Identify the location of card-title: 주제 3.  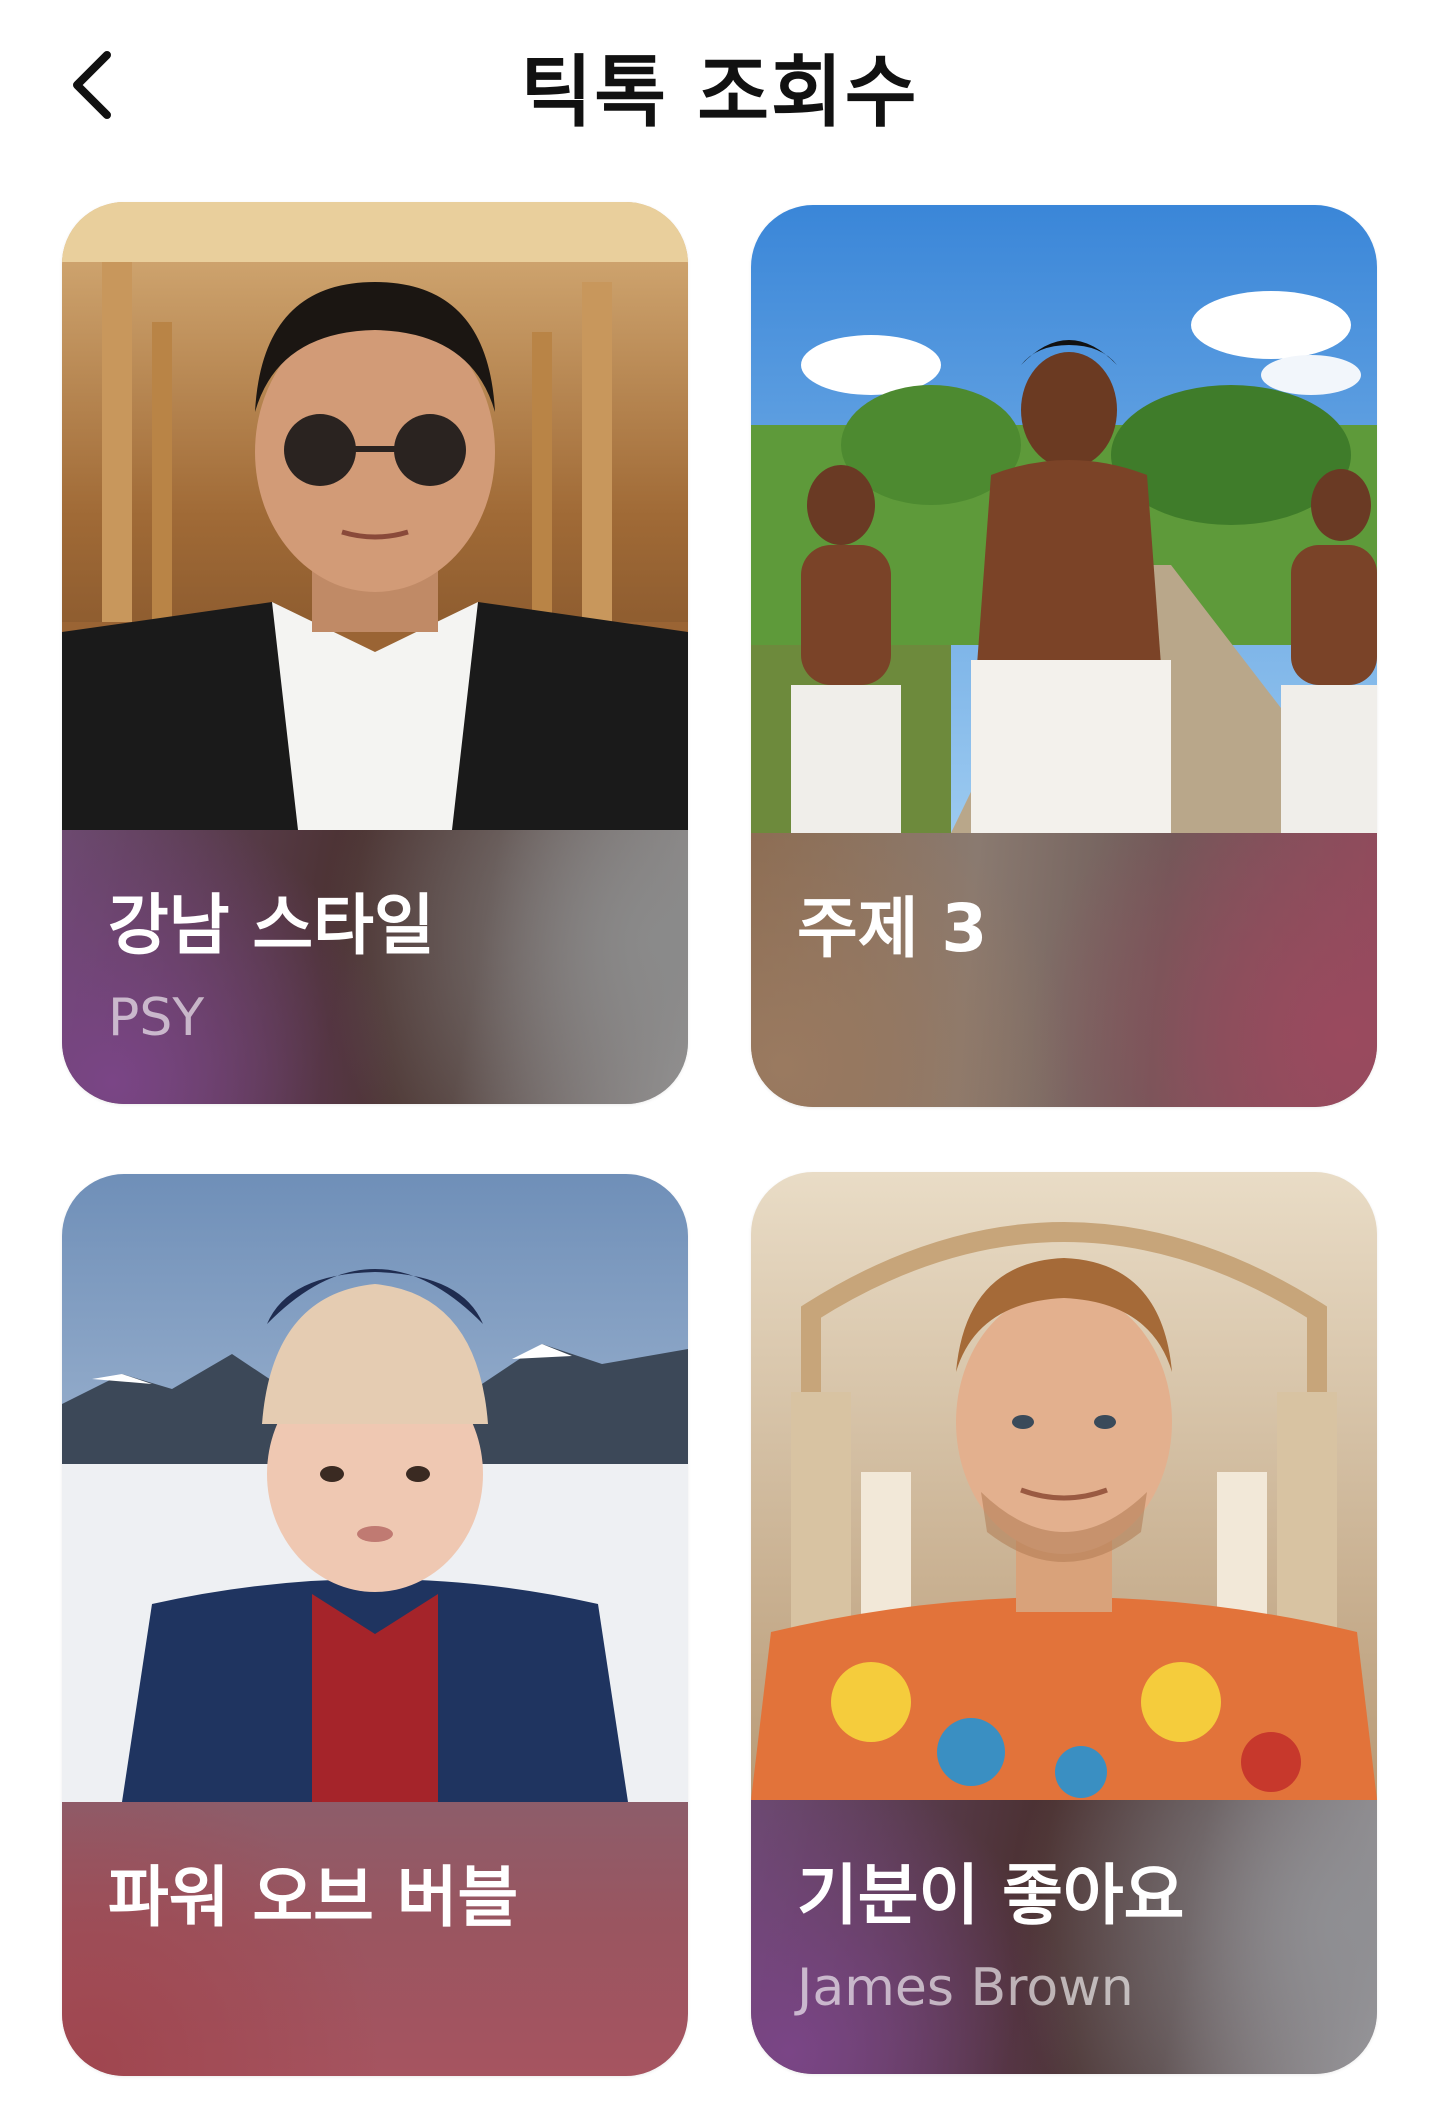
(892, 928).